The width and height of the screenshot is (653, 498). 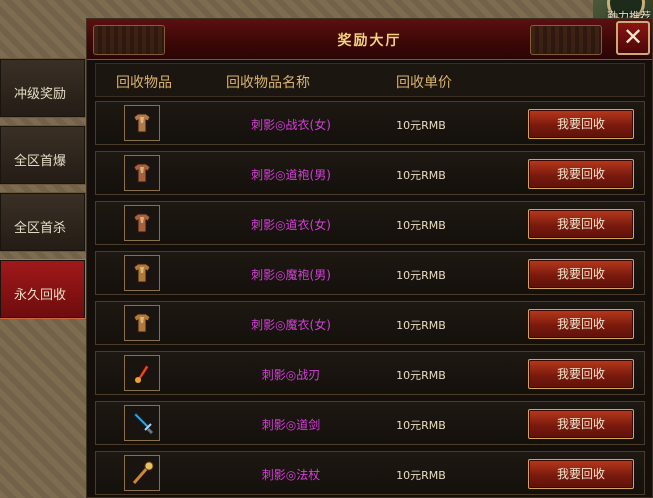 What do you see at coordinates (268, 83) in the screenshot?
I see `header-item-name: 回收物品名称` at bounding box center [268, 83].